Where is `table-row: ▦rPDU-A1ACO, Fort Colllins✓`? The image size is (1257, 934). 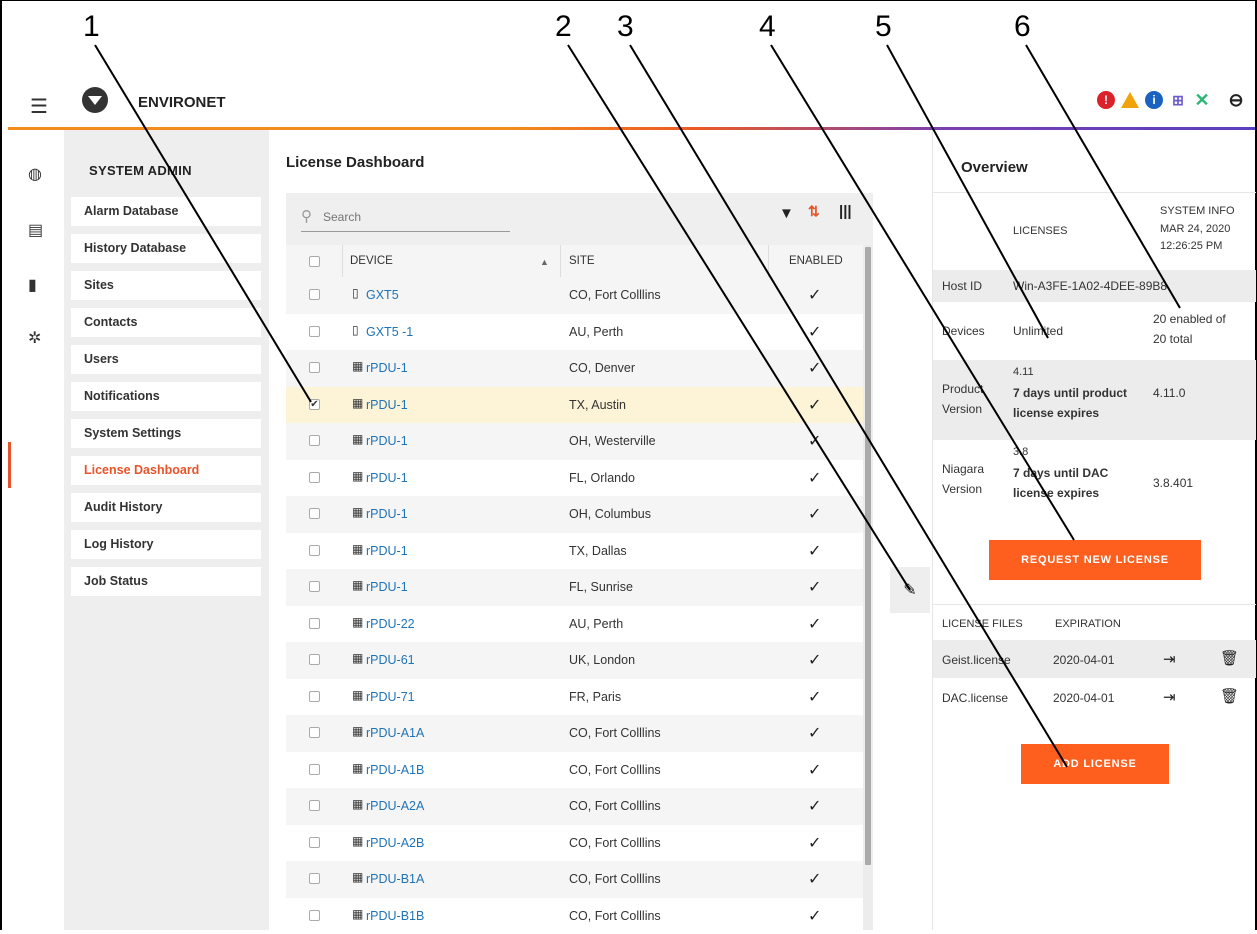
table-row: ▦rPDU-A1ACO, Fort Colllins✓ is located at coordinates (574, 733).